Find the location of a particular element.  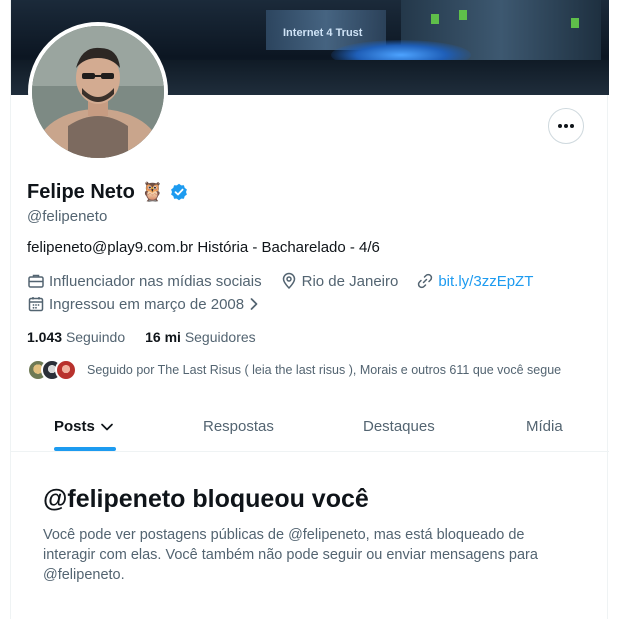

following-count: 1.043 is located at coordinates (45, 337).